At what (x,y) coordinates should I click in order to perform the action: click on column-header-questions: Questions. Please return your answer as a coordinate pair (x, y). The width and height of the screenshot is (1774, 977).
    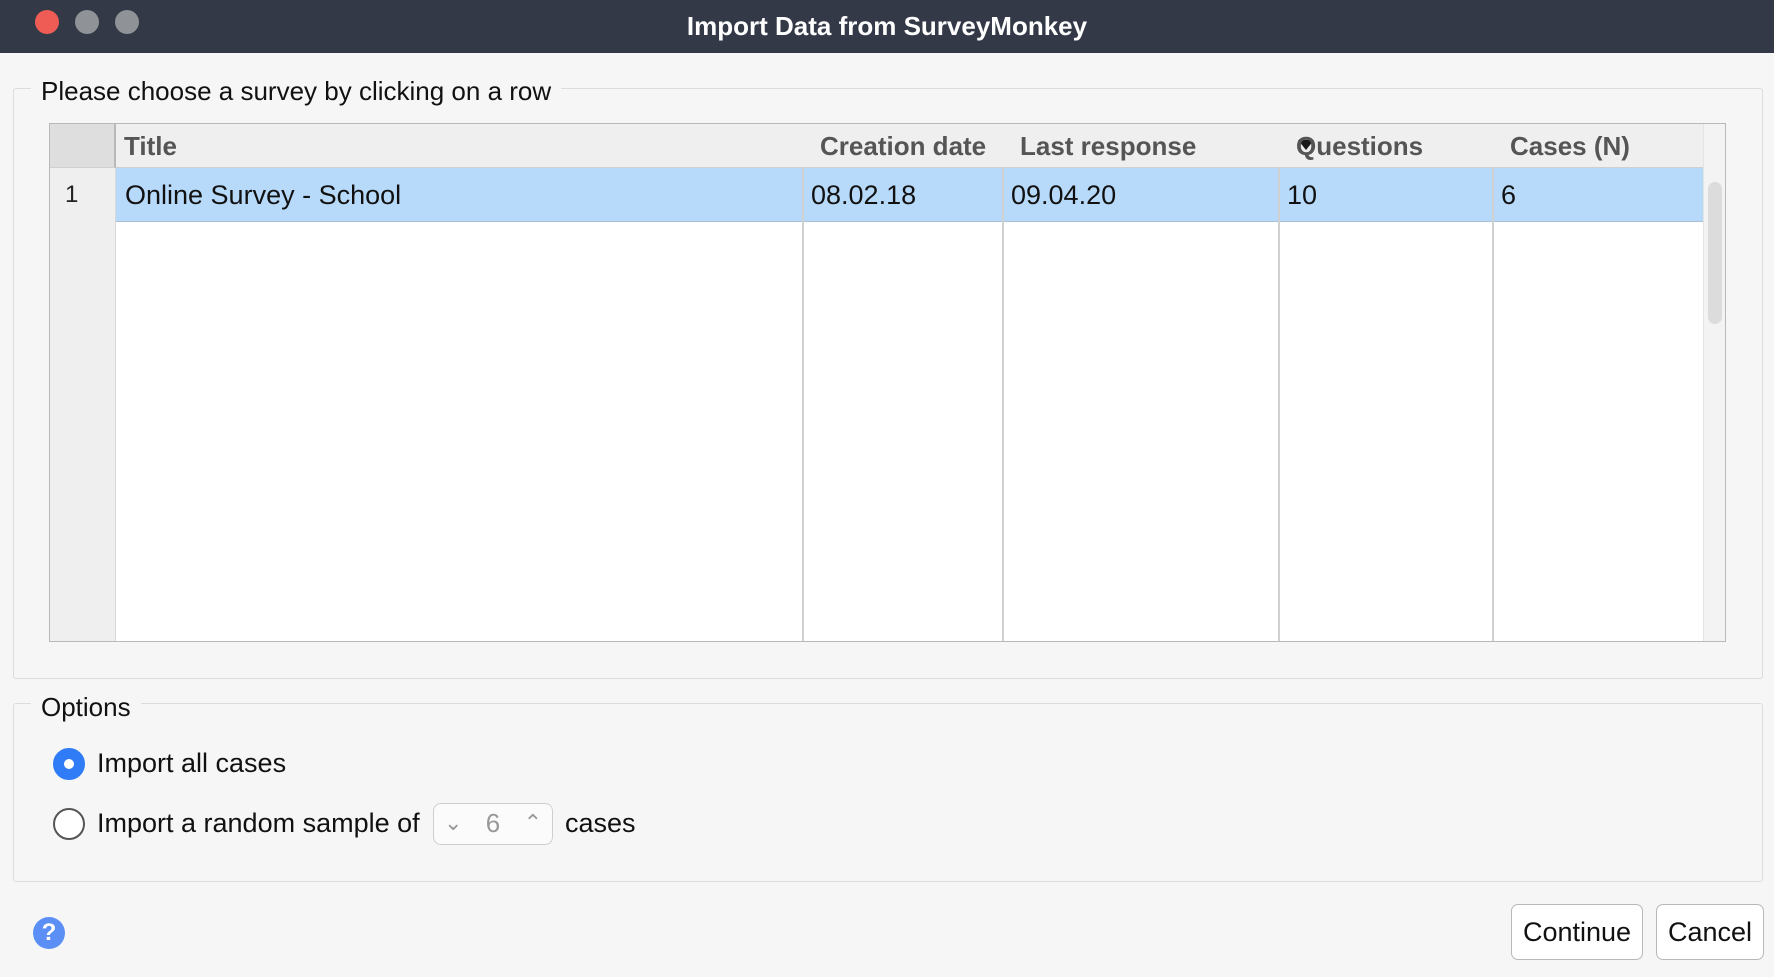
    Looking at the image, I should click on (1355, 146).